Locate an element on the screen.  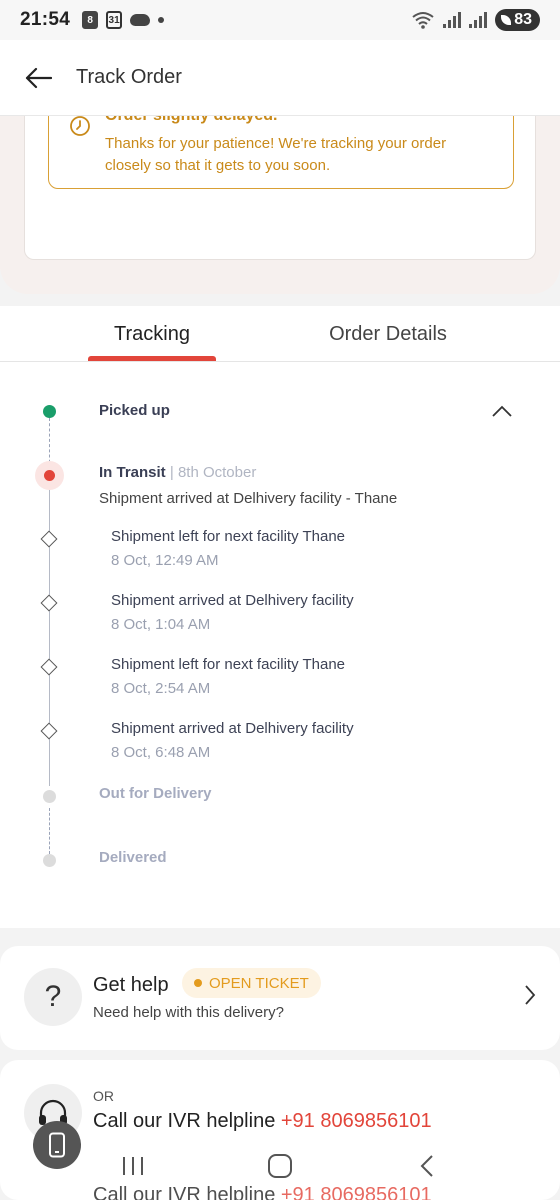
milestone-out-for-delivery: Out for Delivery is located at coordinates (155, 793).